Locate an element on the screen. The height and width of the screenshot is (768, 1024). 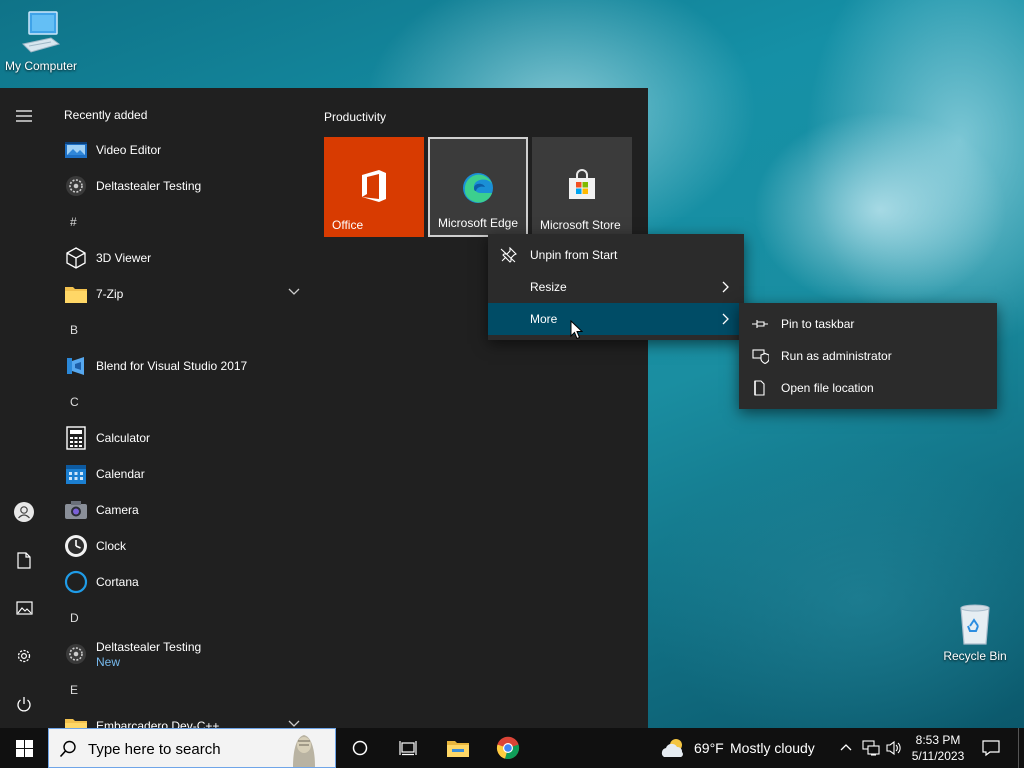
app-item-label: Calculator is located at coordinates (123, 438).